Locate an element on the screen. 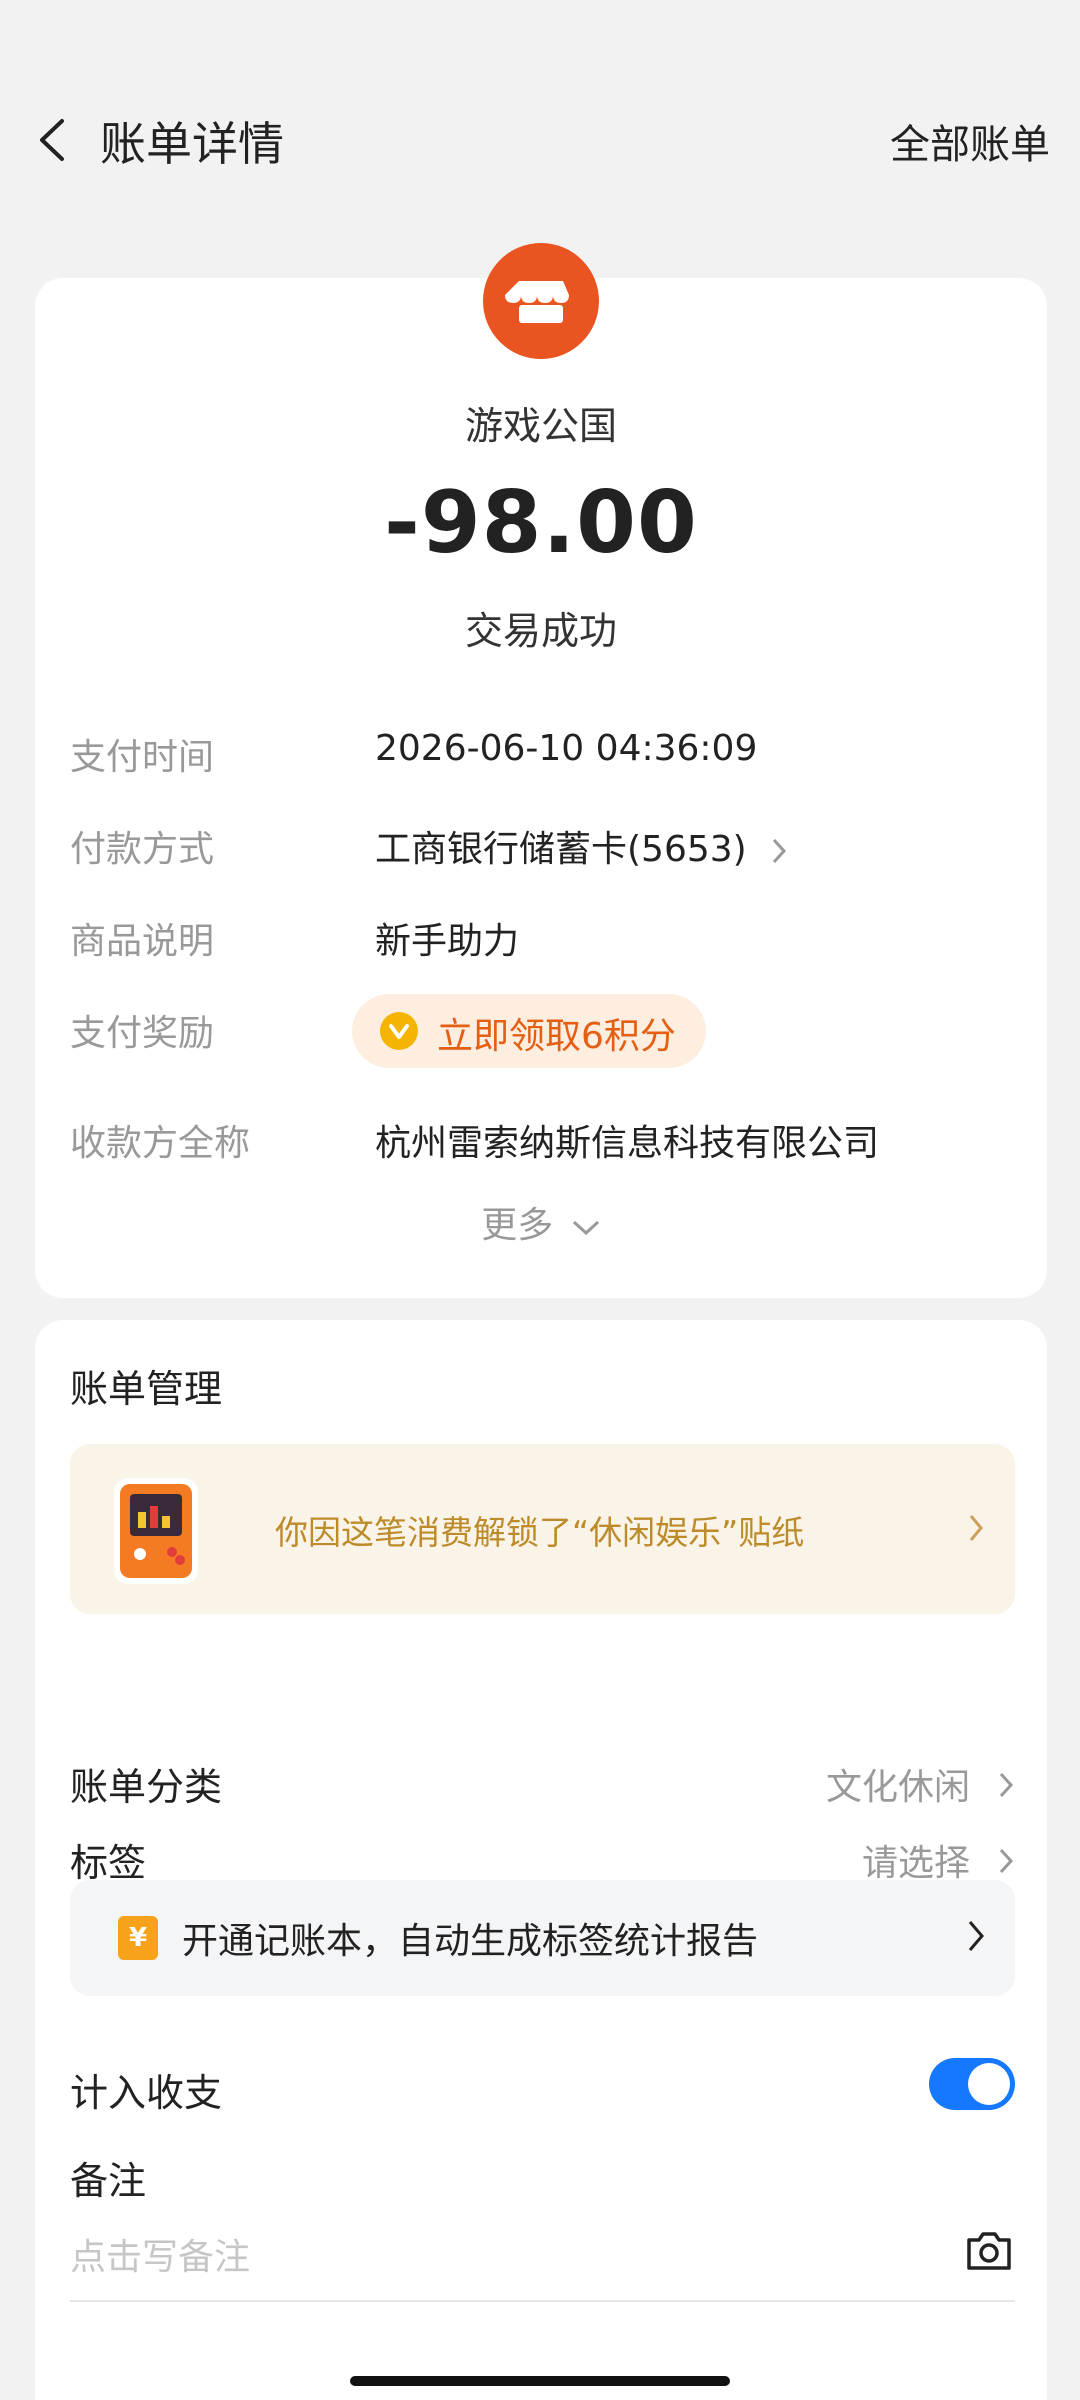 The height and width of the screenshot is (2400, 1080). detail-row-reward: 支付奖励 立即领取6积分 is located at coordinates (550, 1031).